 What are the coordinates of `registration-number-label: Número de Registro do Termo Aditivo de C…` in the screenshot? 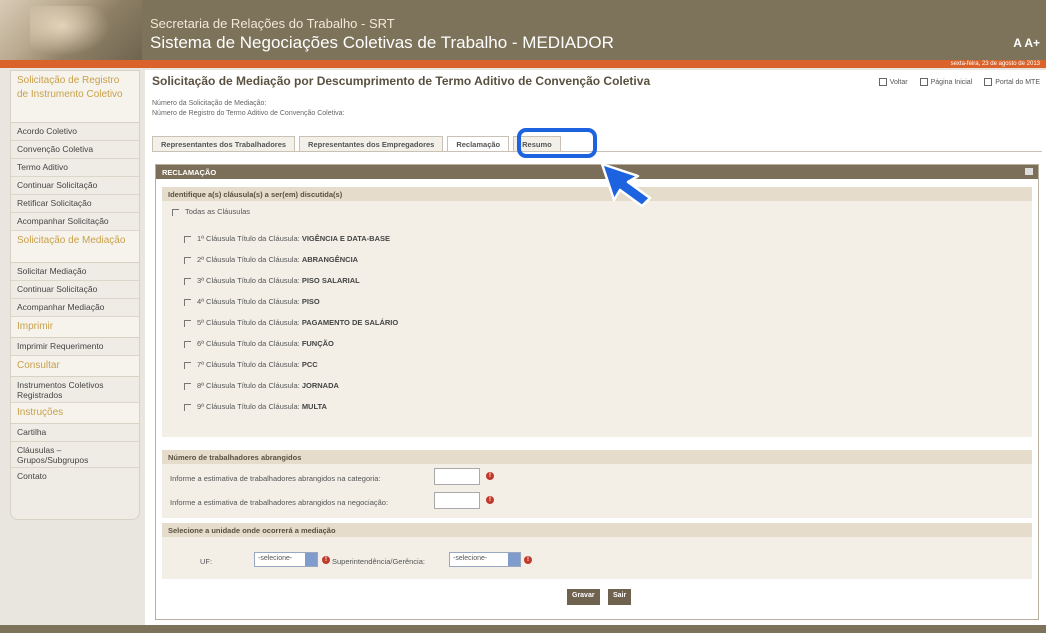 It's located at (248, 113).